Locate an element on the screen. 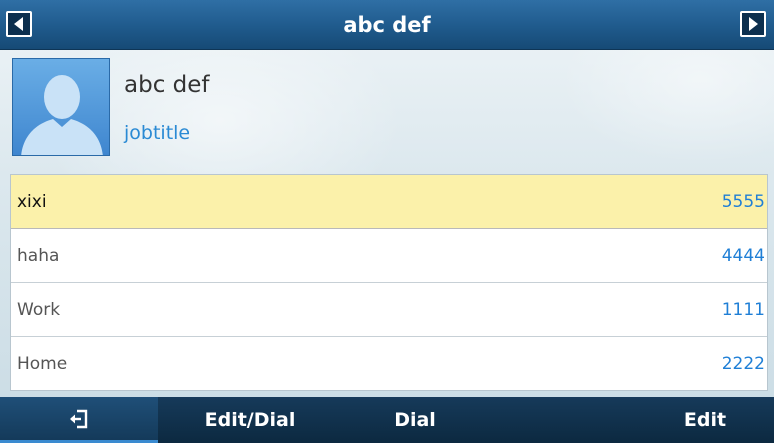 This screenshot has height=443, width=774. page-title: abc def is located at coordinates (387, 25).